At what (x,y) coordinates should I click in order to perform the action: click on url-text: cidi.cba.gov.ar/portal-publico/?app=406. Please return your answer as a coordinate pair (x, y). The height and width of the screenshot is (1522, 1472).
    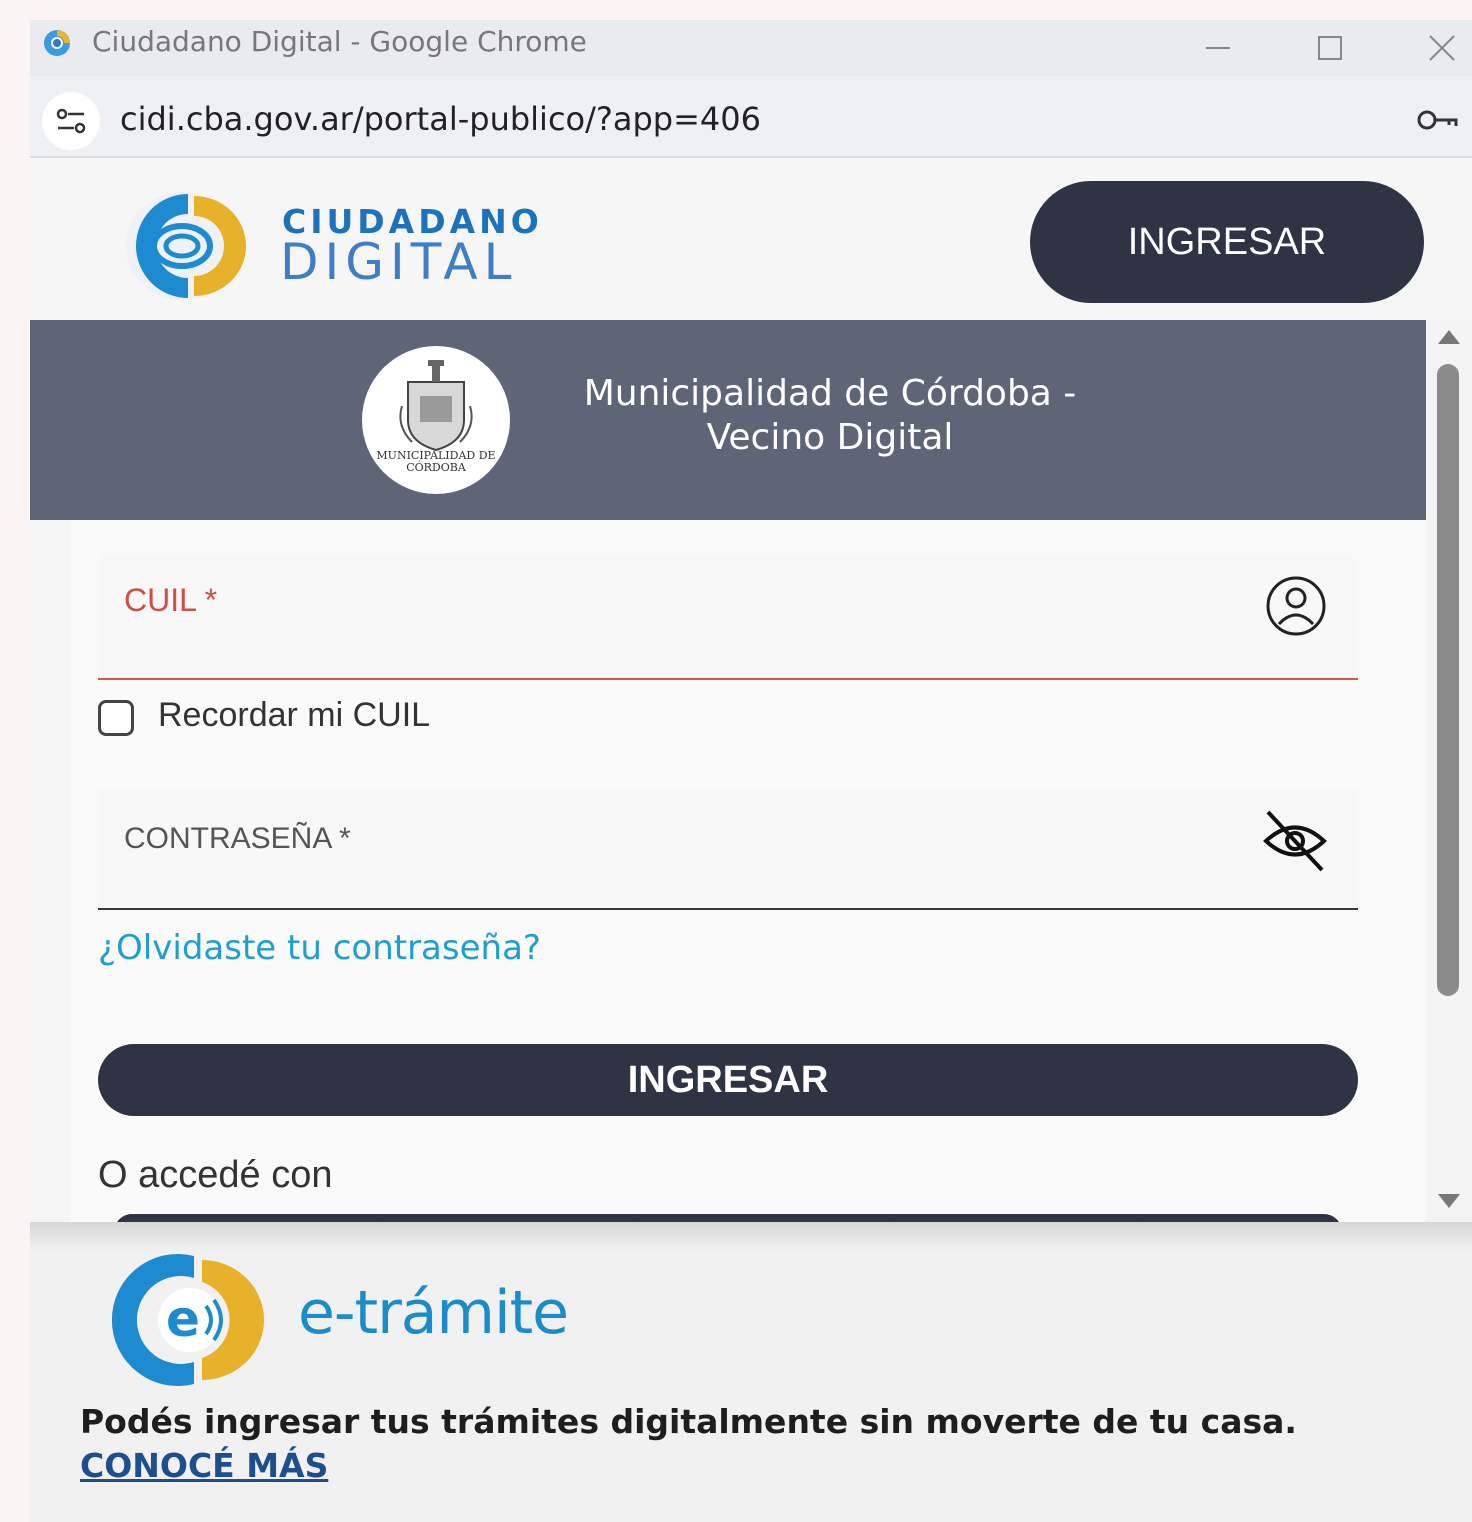
    Looking at the image, I should click on (440, 119).